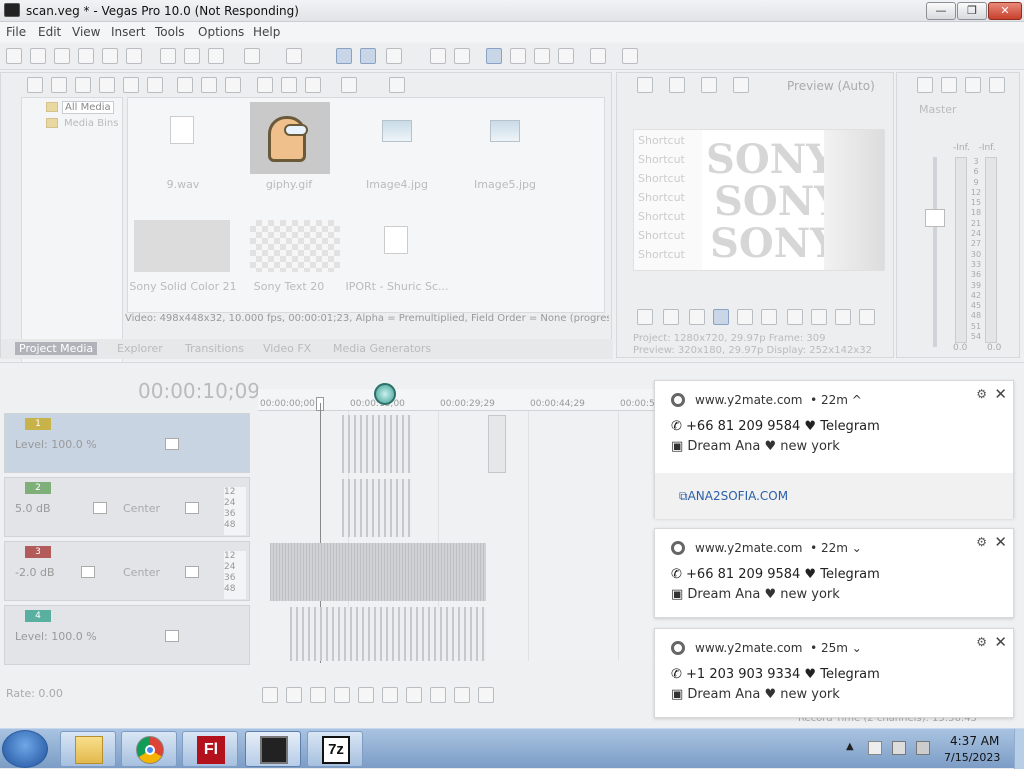 The image size is (1024, 769). I want to click on preview-quality-select: Preview (Auto), so click(831, 86).